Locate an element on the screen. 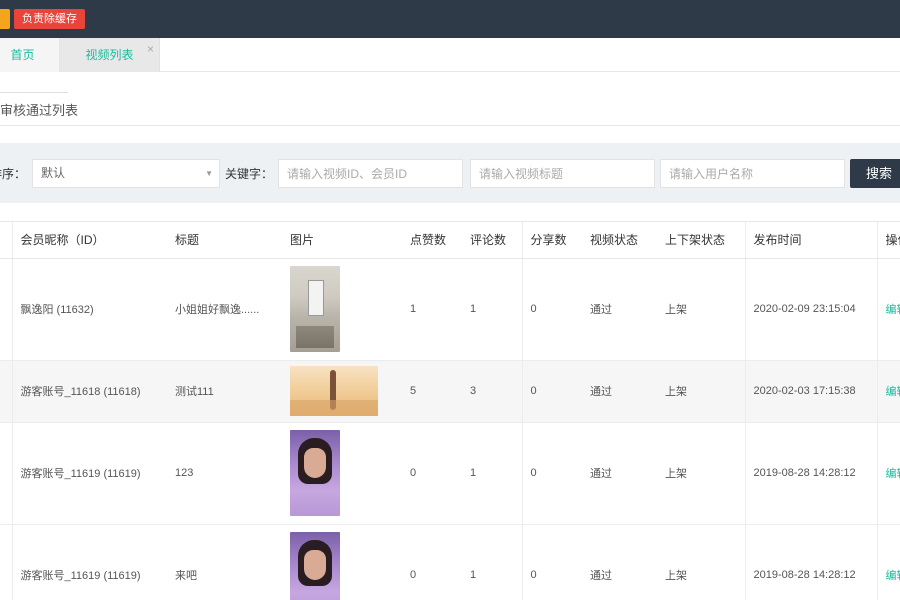 The width and height of the screenshot is (900, 600). col-header-comments: 评论数 is located at coordinates (492, 240).